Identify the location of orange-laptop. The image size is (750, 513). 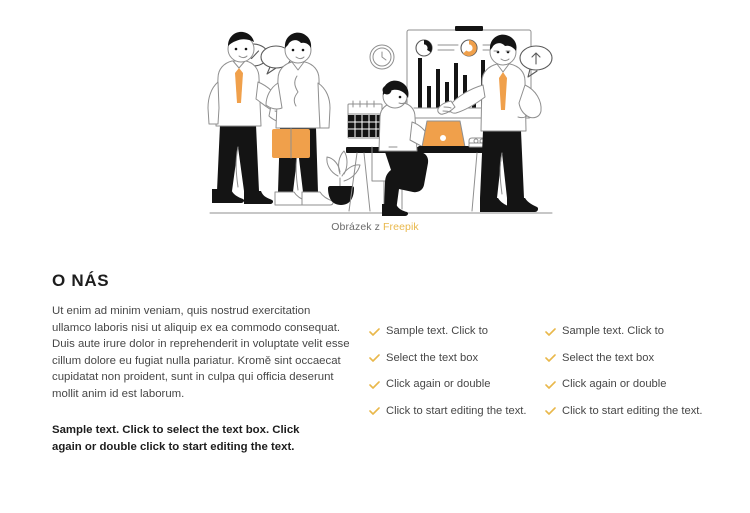
(444, 134).